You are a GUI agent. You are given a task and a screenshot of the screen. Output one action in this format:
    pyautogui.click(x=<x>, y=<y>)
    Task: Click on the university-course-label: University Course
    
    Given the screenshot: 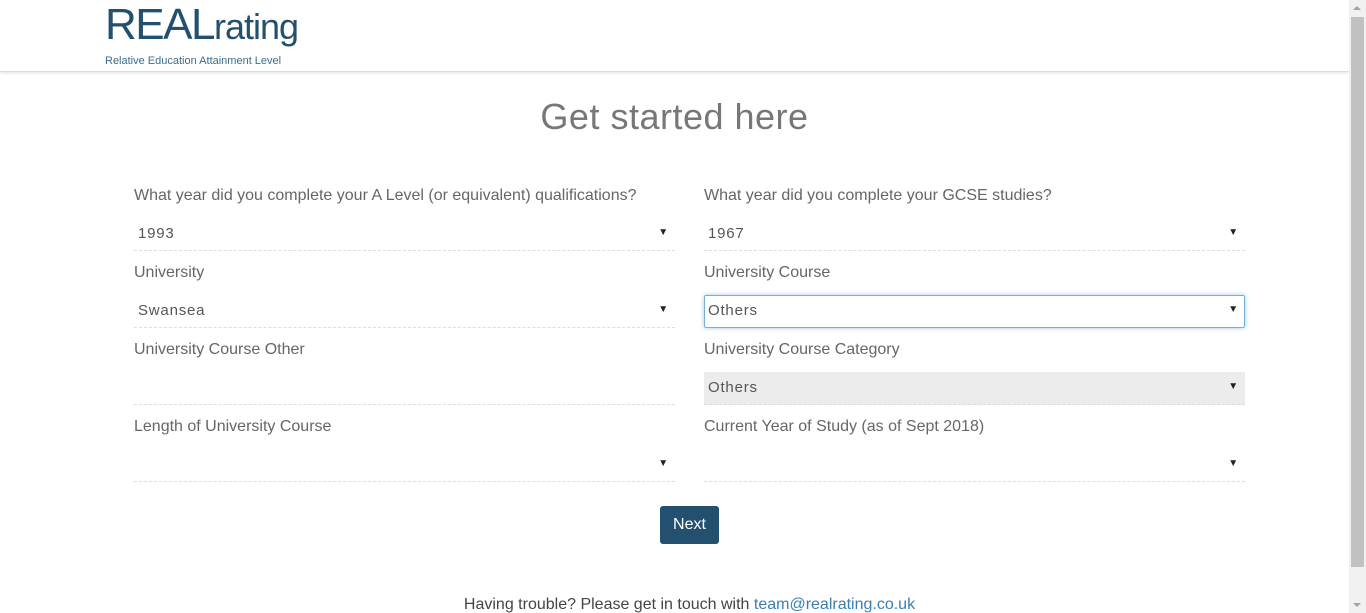 What is the action you would take?
    pyautogui.click(x=767, y=272)
    